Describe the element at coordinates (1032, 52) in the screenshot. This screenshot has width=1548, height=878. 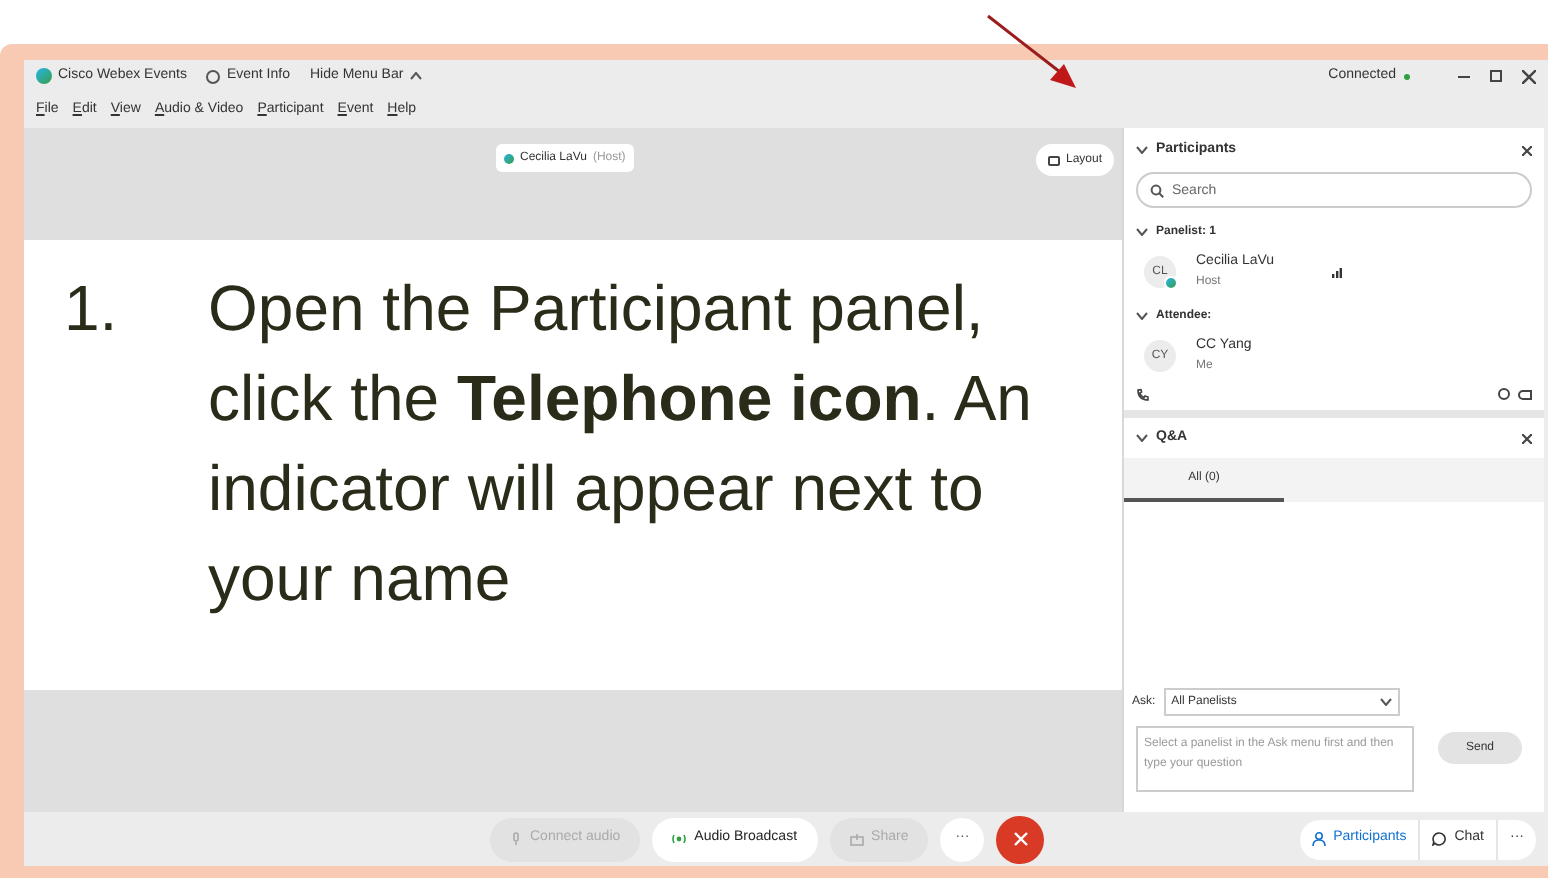
I see `annotation-arrow` at that location.